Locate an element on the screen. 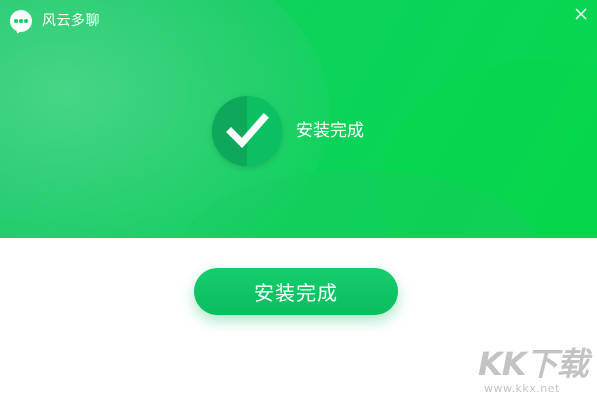 The width and height of the screenshot is (597, 400). chat-bubble-icon is located at coordinates (21, 21).